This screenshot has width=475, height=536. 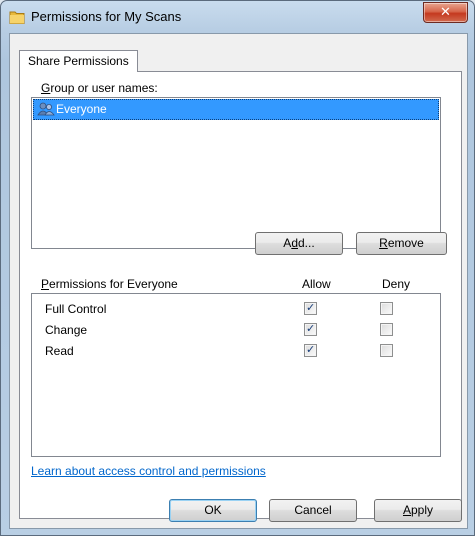 I want to click on cancel-button: Cancel, so click(x=313, y=510).